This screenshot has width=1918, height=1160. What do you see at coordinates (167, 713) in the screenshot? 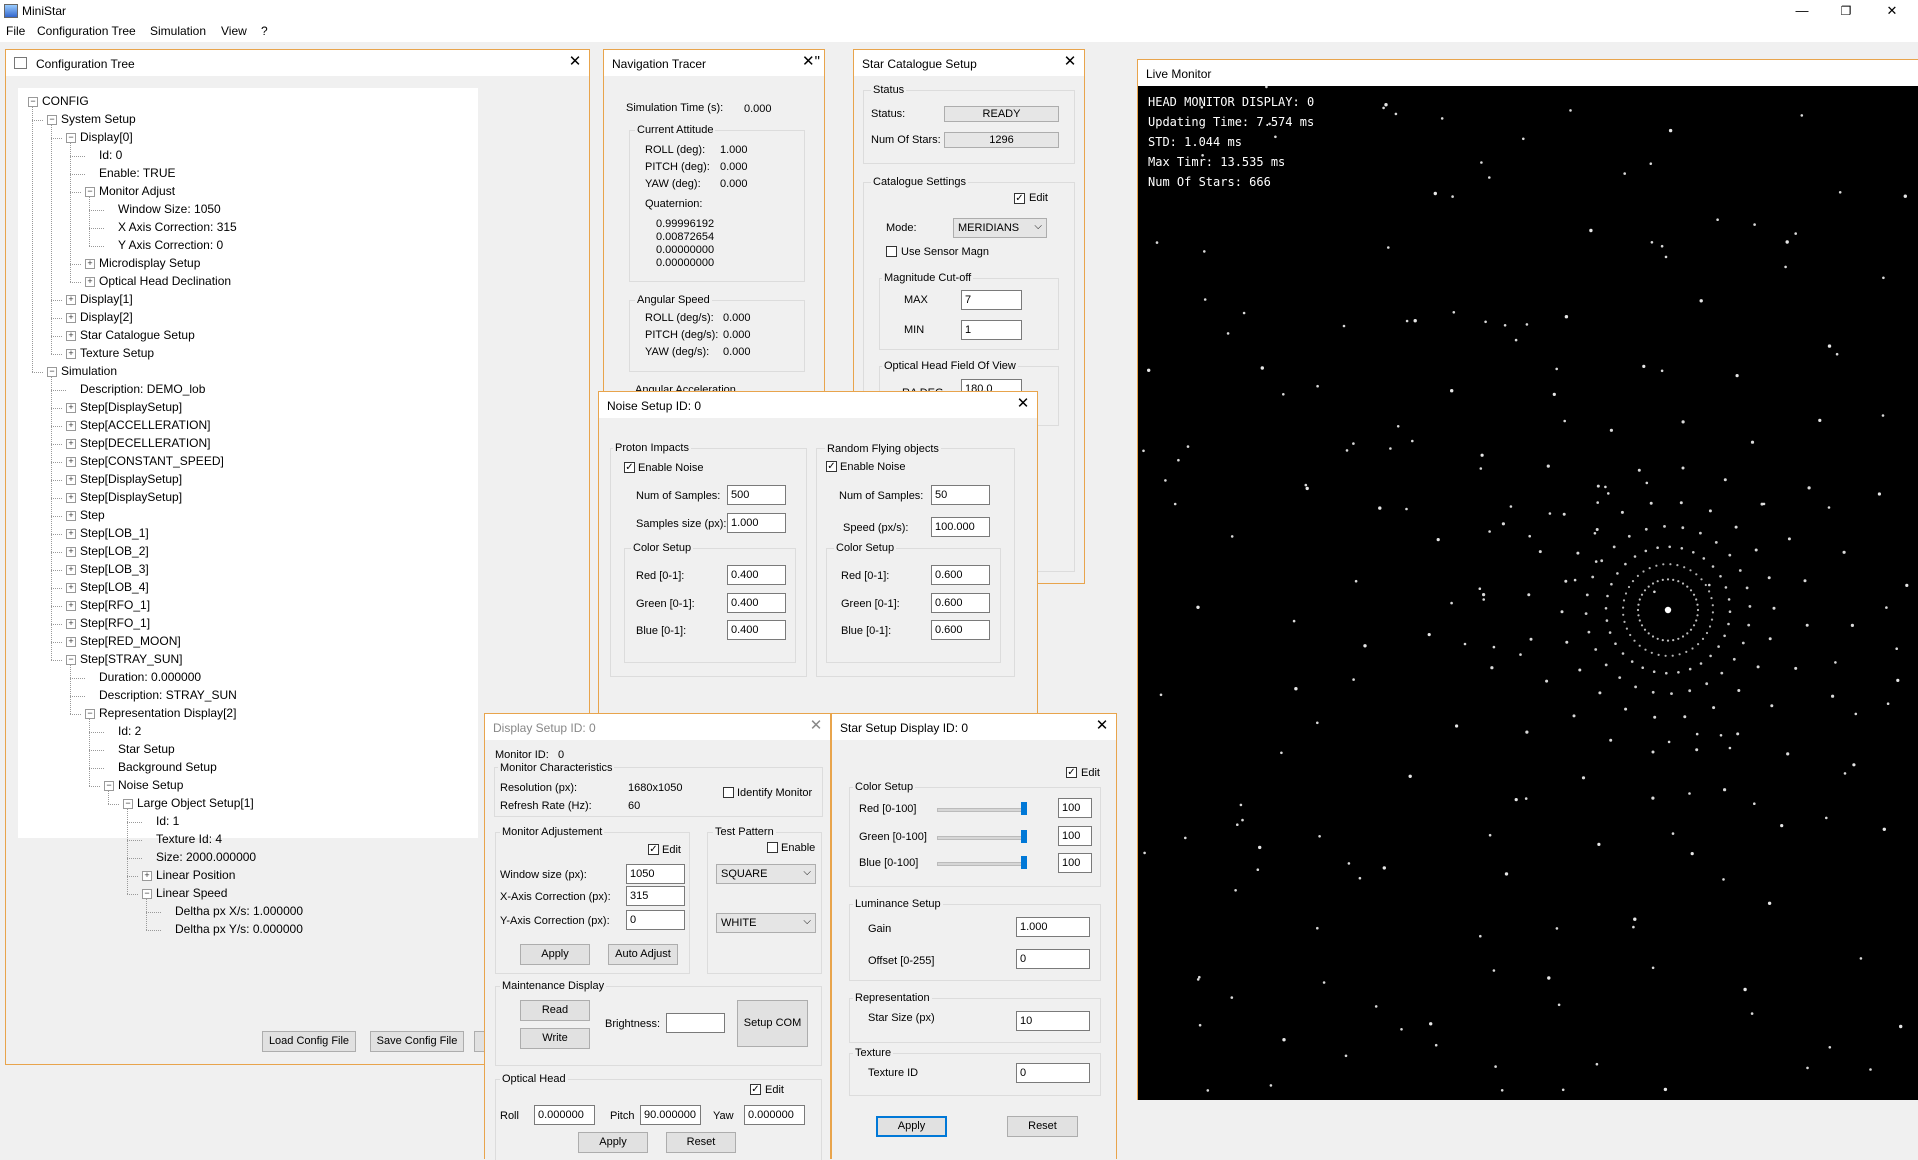
I see `tree-node: Representation Display[2]` at bounding box center [167, 713].